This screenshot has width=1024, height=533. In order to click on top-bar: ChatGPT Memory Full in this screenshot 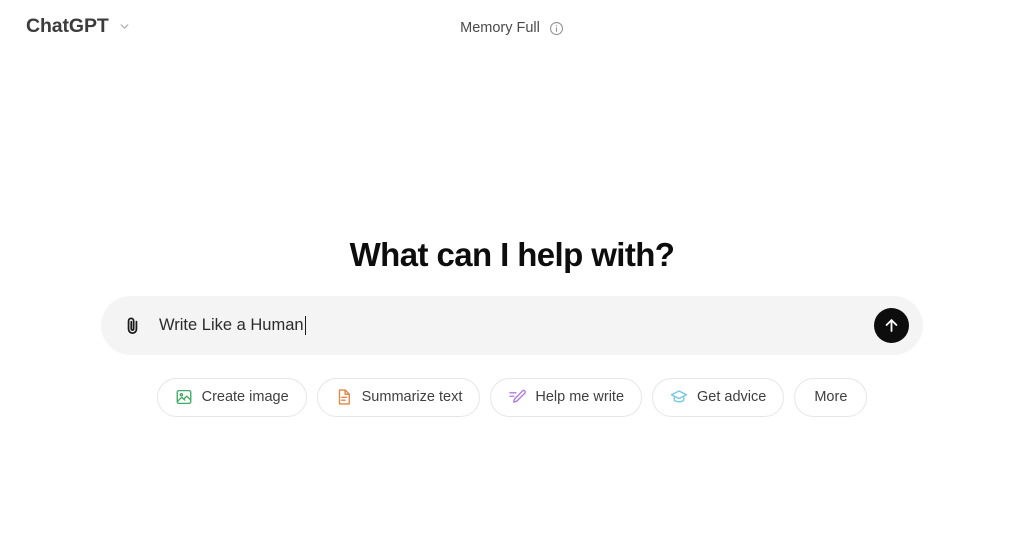, I will do `click(512, 31)`.